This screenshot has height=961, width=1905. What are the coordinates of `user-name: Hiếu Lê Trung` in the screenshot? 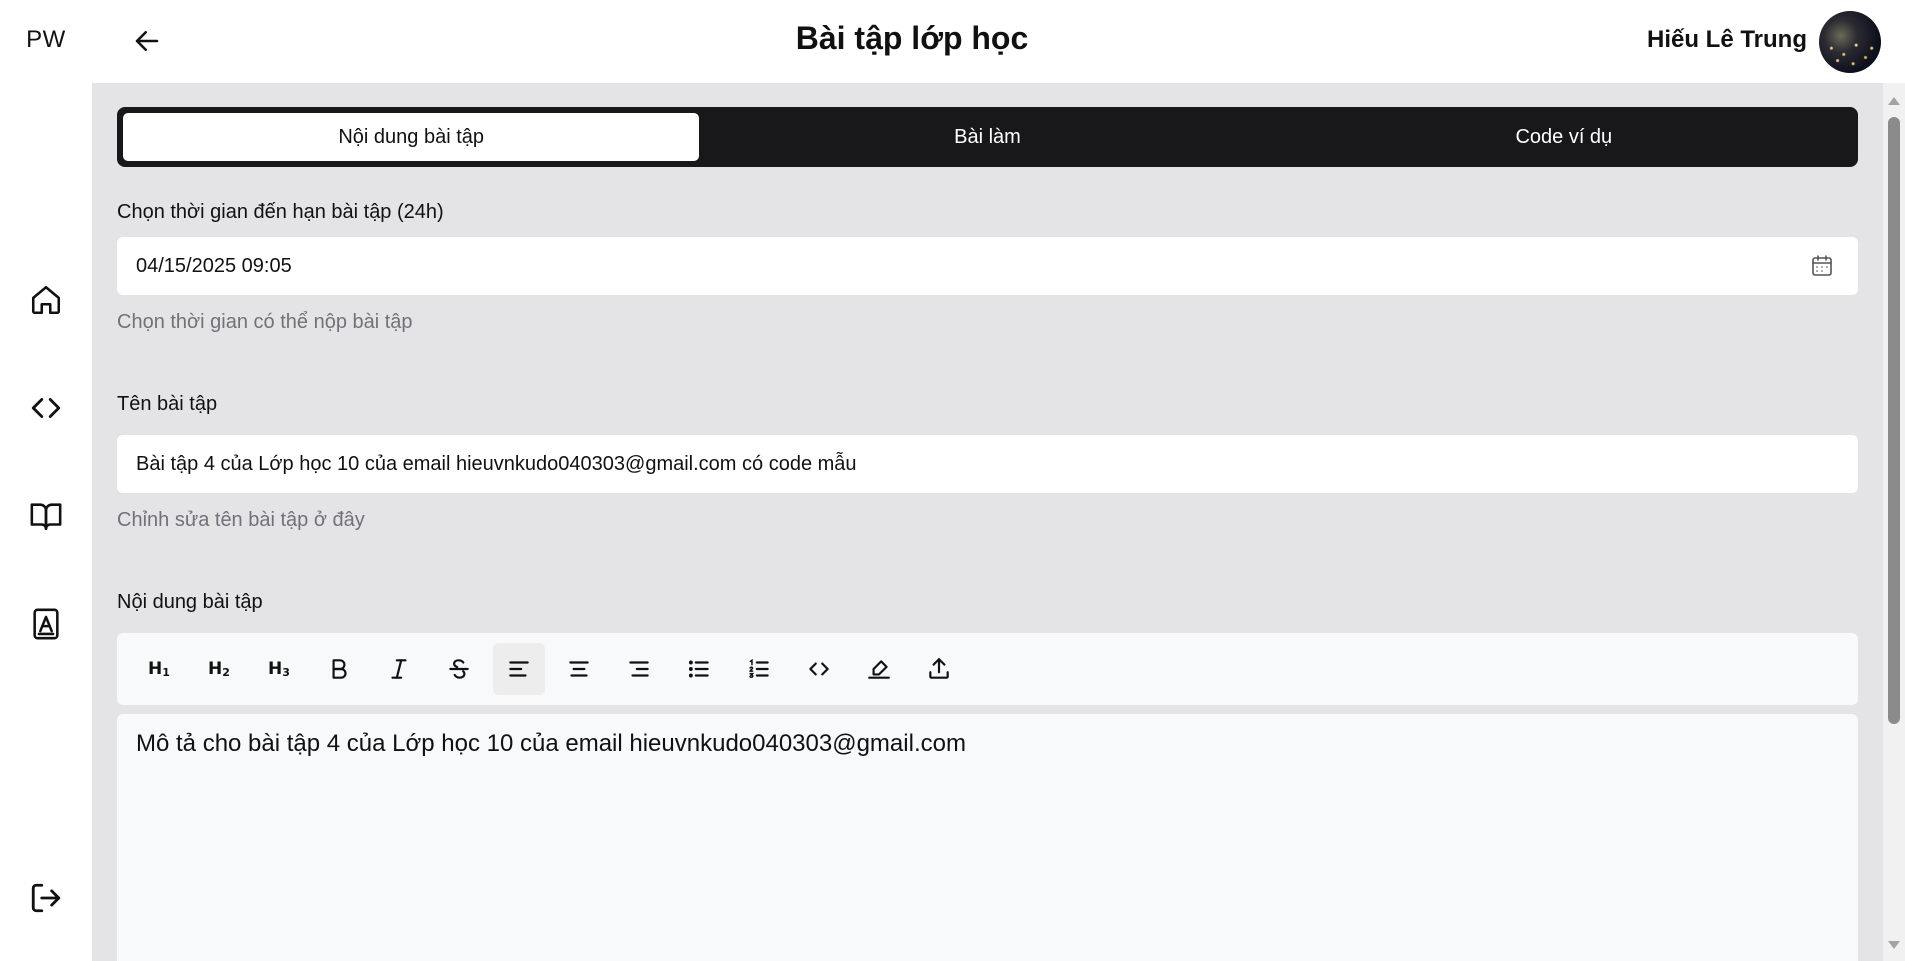 It's located at (1727, 40).